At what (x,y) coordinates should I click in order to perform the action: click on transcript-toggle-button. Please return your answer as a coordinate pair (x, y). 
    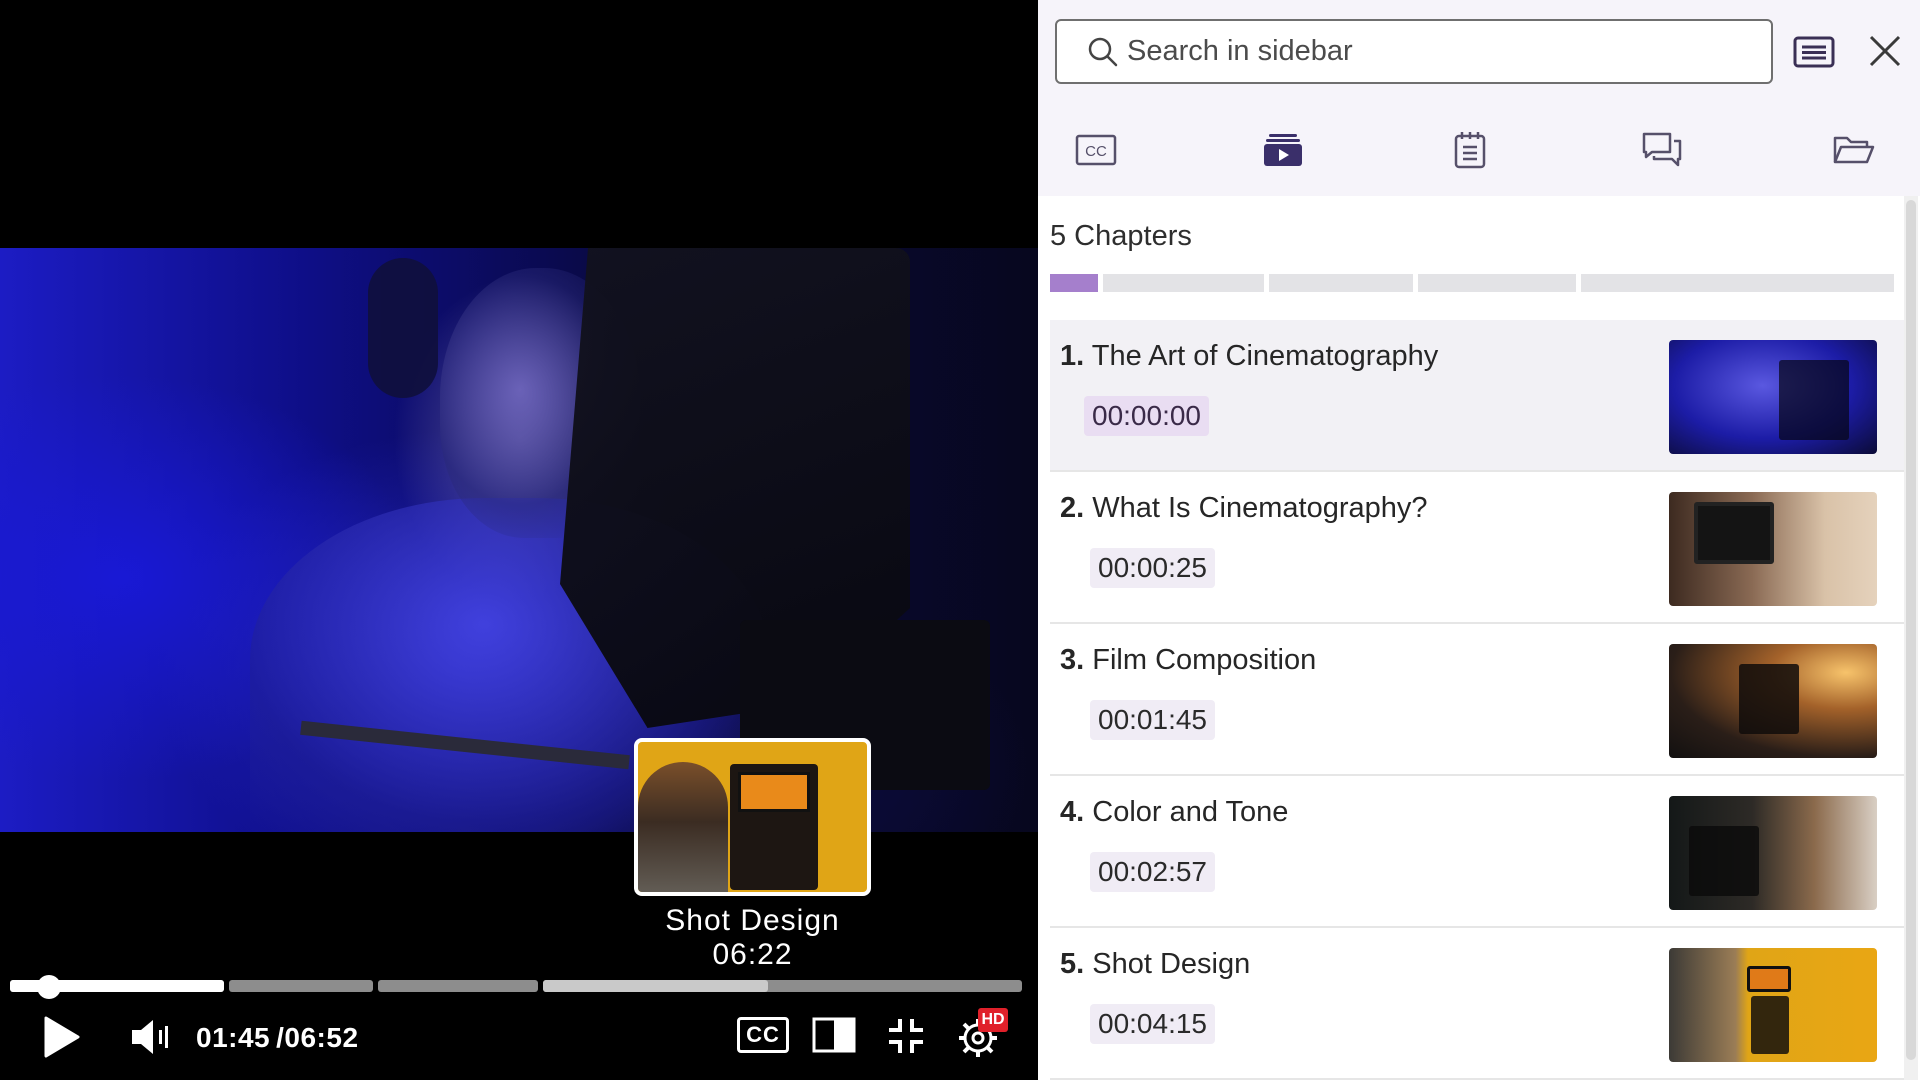
    Looking at the image, I should click on (1814, 52).